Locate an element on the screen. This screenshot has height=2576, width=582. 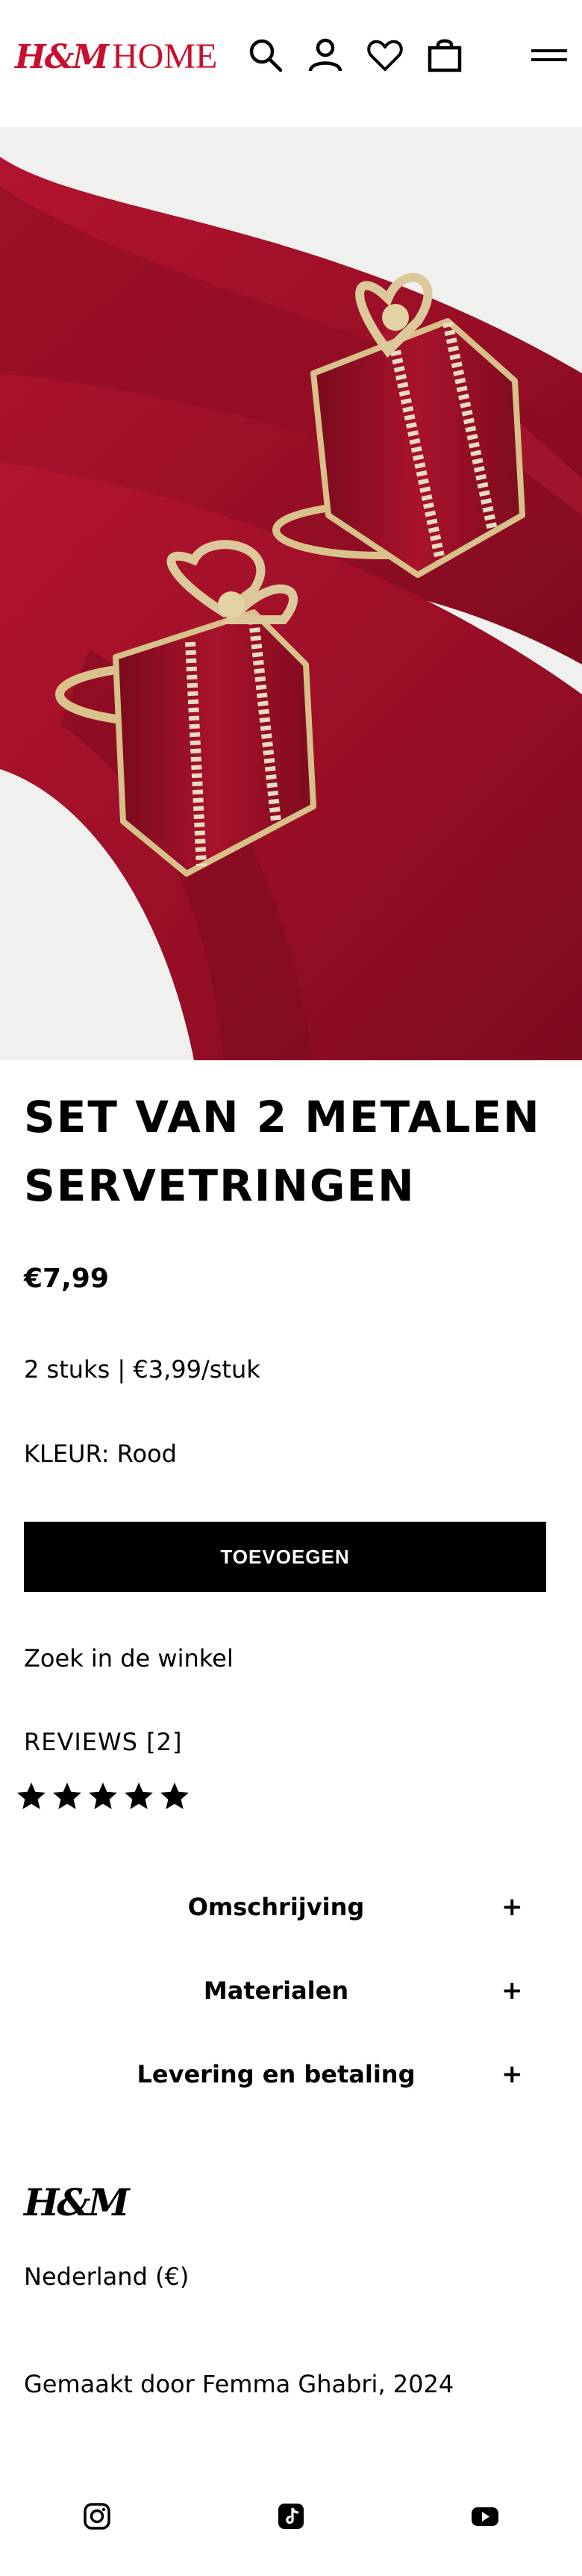
rating-stars is located at coordinates (103, 1796).